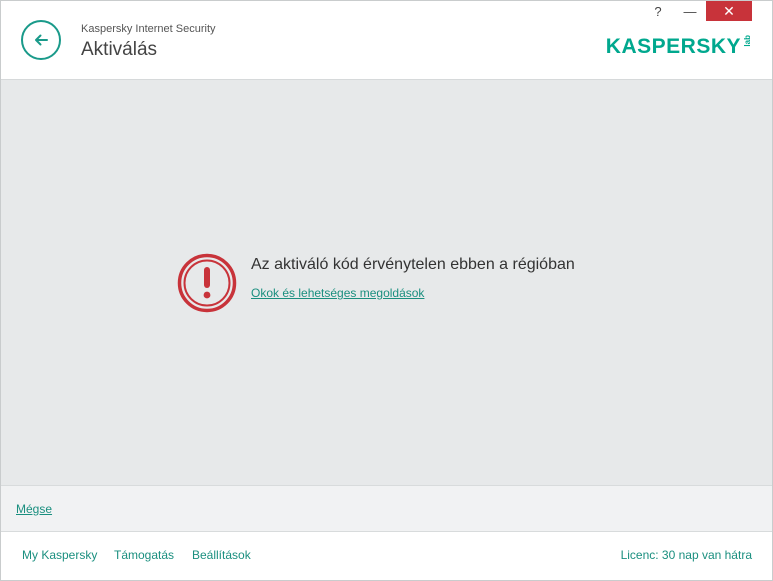  I want to click on footer-link-support: Támogatás, so click(144, 555).